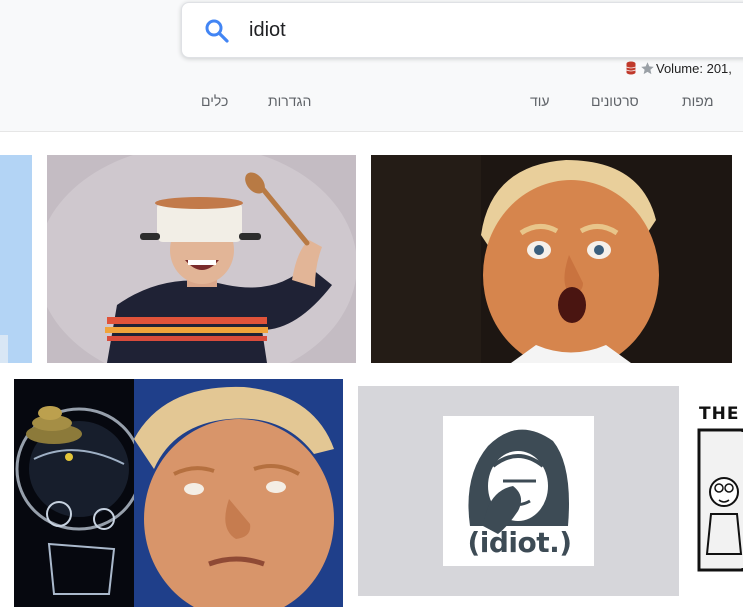 Image resolution: width=743 pixels, height=612 pixels. I want to click on comic-title: THE, so click(719, 414).